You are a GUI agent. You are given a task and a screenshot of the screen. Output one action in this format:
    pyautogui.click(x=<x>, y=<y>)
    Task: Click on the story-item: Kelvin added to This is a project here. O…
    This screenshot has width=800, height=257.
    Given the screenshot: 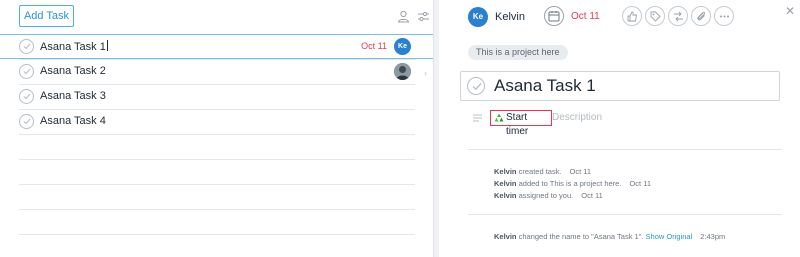 What is the action you would take?
    pyautogui.click(x=572, y=183)
    